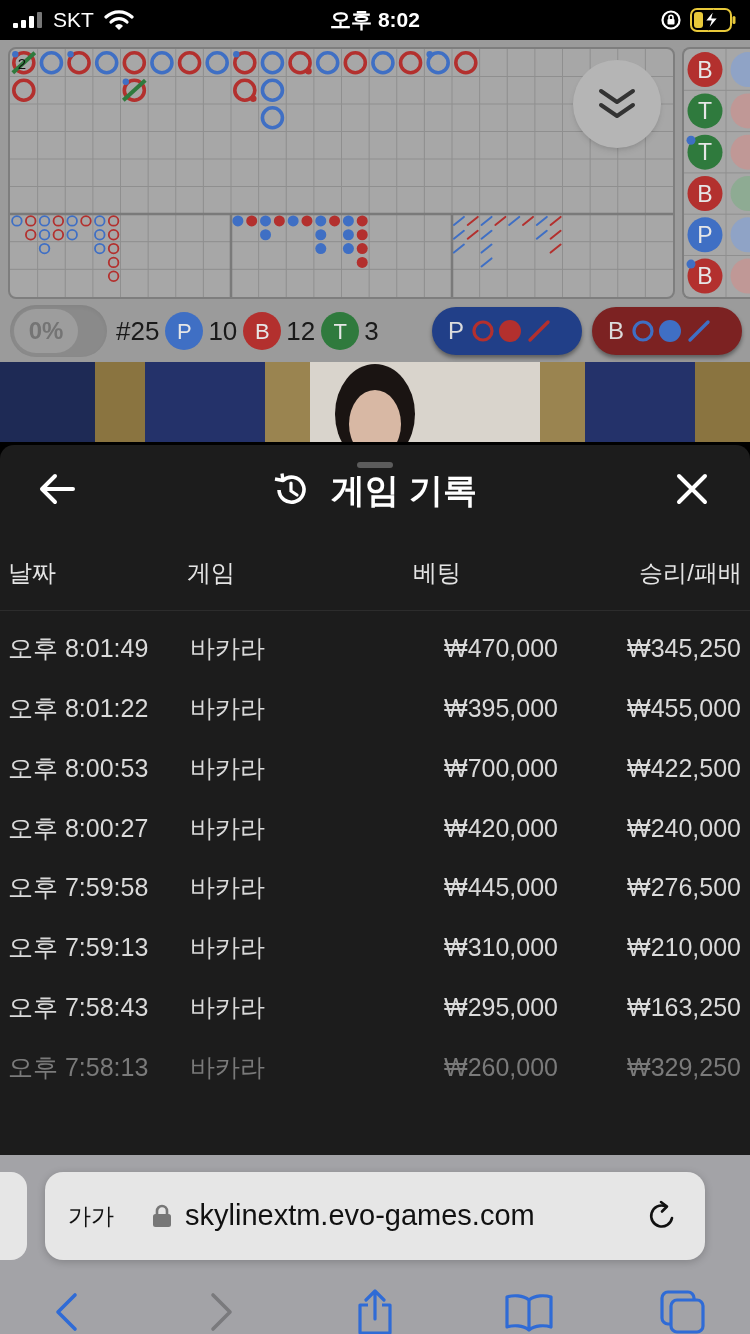 Image resolution: width=750 pixels, height=1334 pixels. I want to click on count-badge: T, so click(340, 331).